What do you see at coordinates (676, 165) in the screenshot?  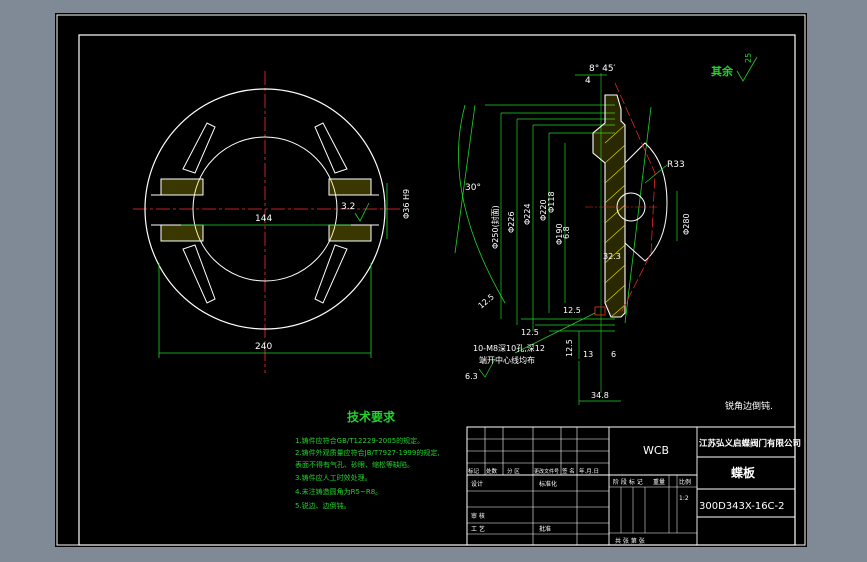 I see `dim-r33-label: R33` at bounding box center [676, 165].